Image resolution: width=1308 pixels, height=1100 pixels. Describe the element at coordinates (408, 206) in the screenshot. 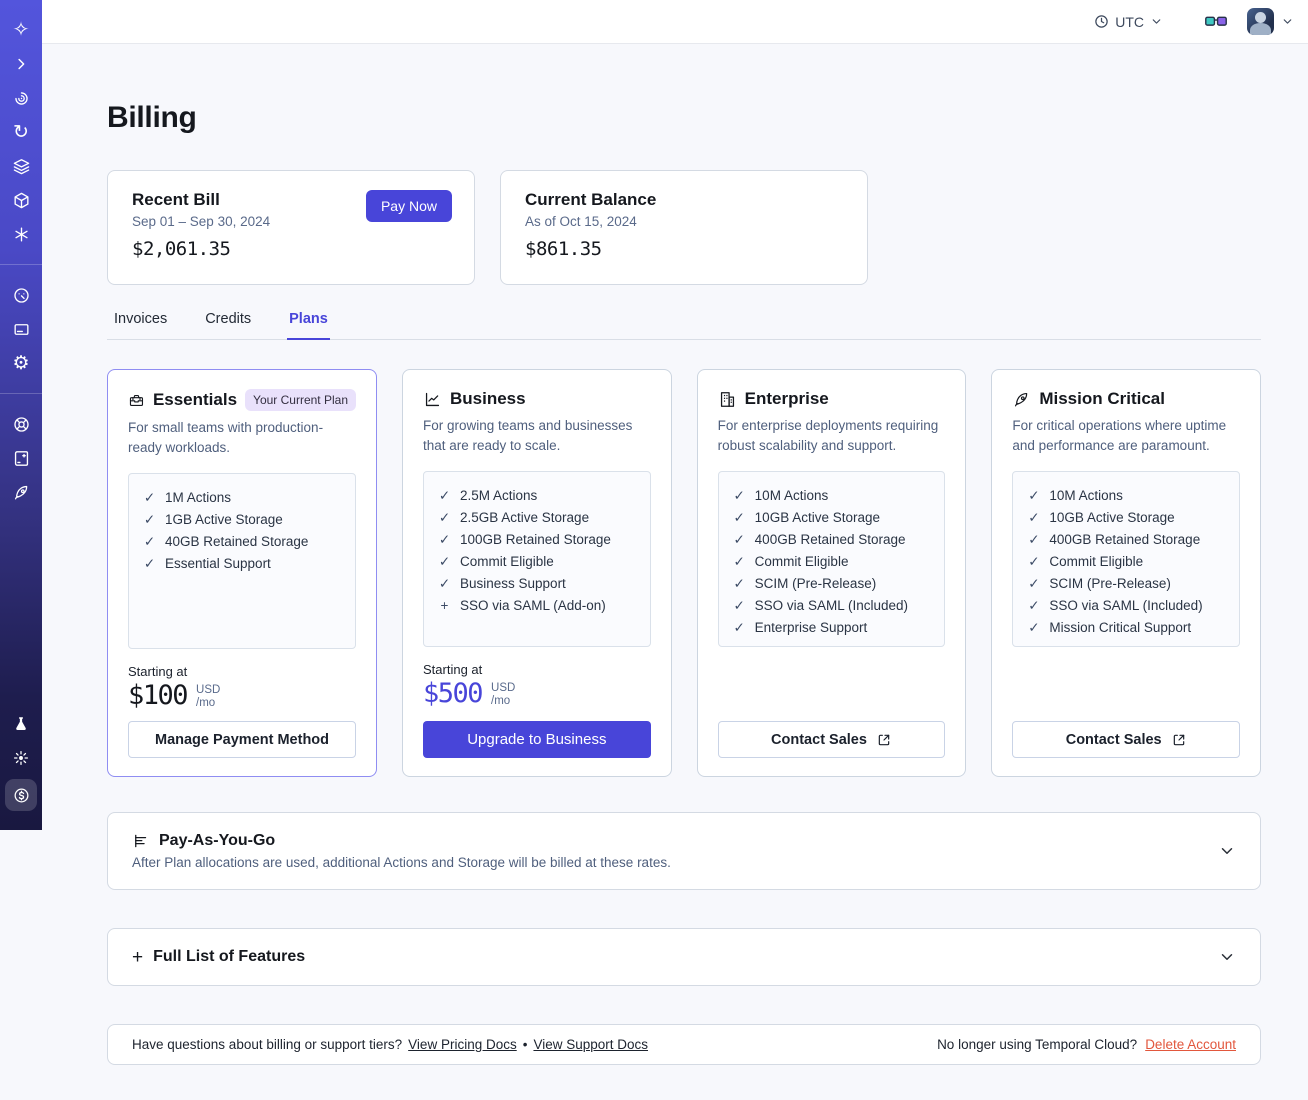

I see `pay-now-button: Pay Now` at that location.